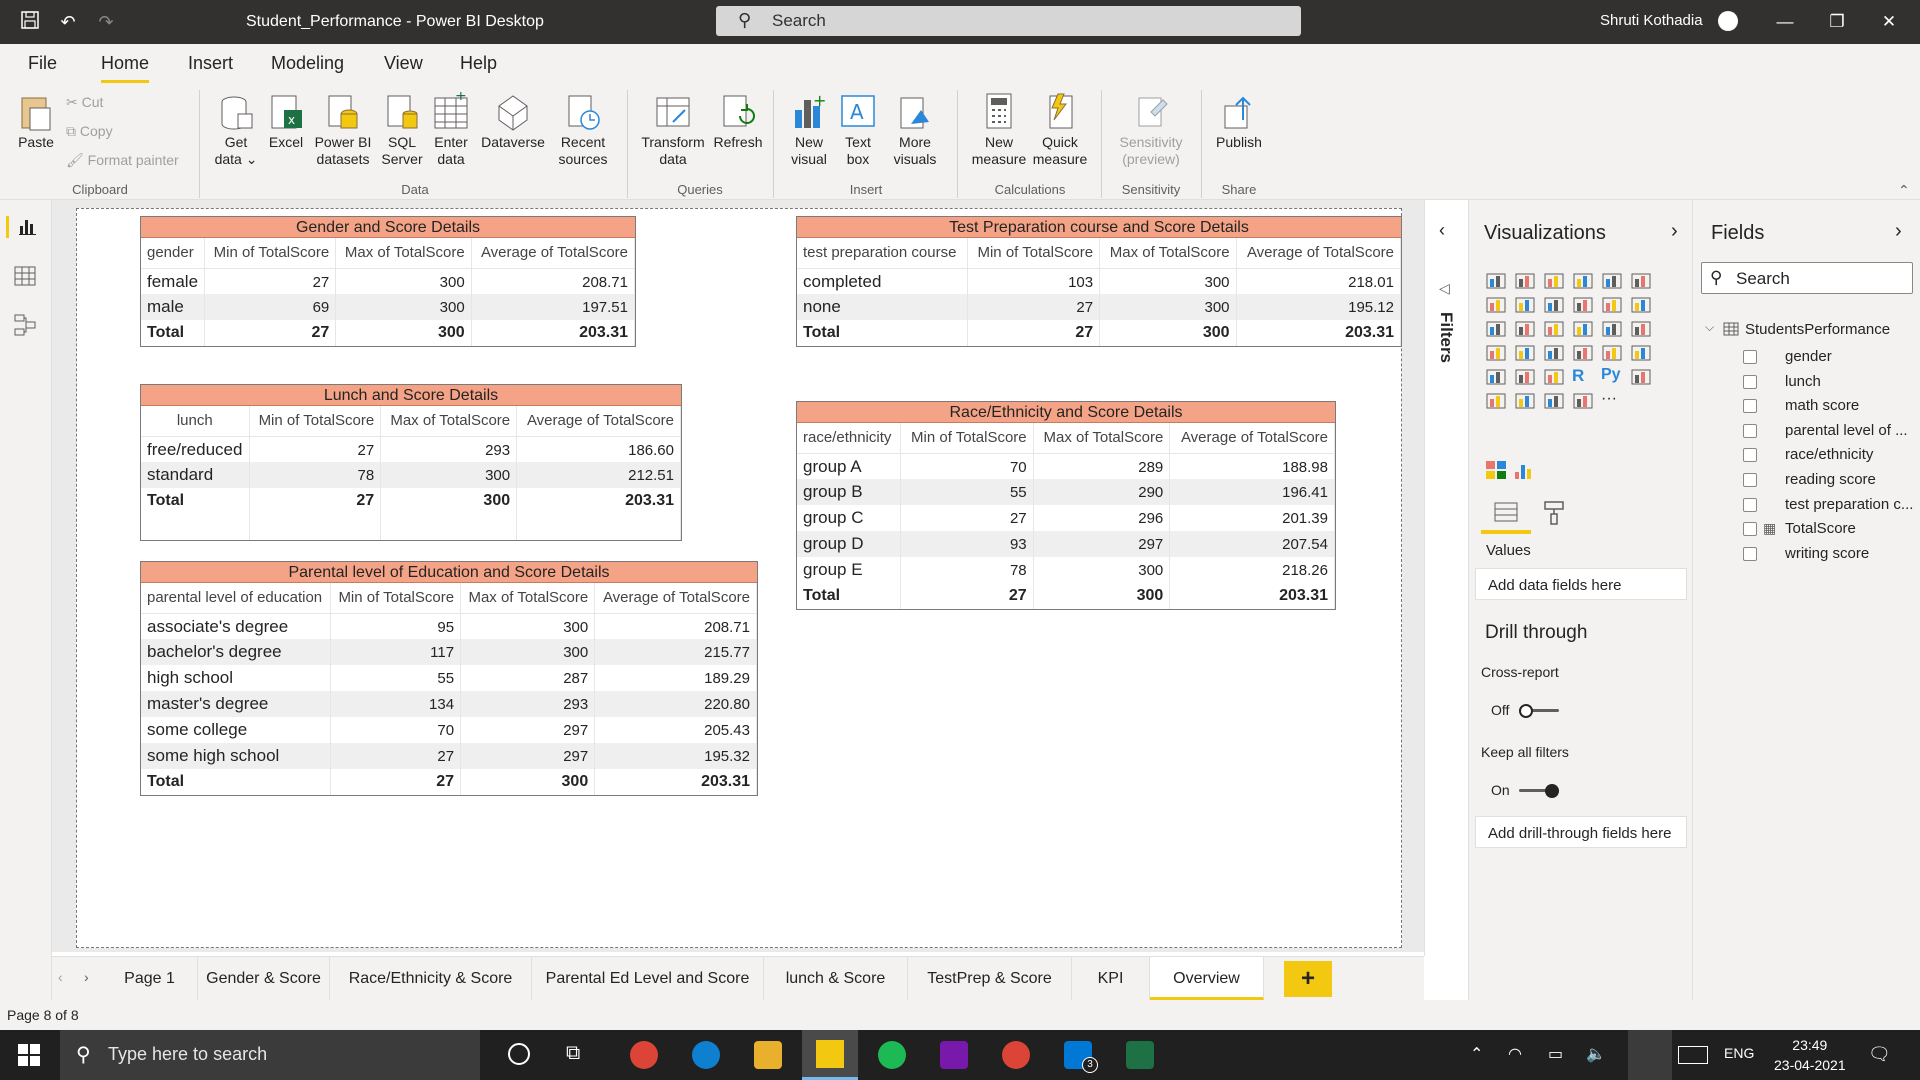 The width and height of the screenshot is (1920, 1080). What do you see at coordinates (1555, 1054) in the screenshot?
I see `battery-icon: ▭` at bounding box center [1555, 1054].